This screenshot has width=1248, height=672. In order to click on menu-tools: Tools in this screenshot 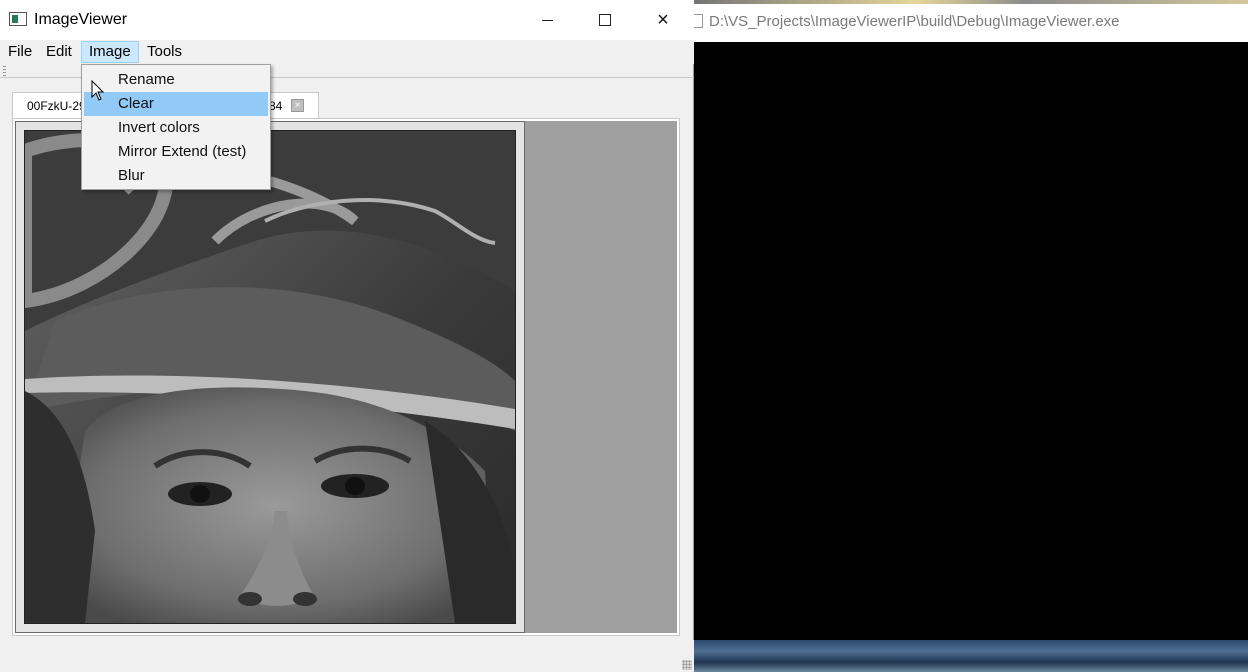, I will do `click(164, 52)`.